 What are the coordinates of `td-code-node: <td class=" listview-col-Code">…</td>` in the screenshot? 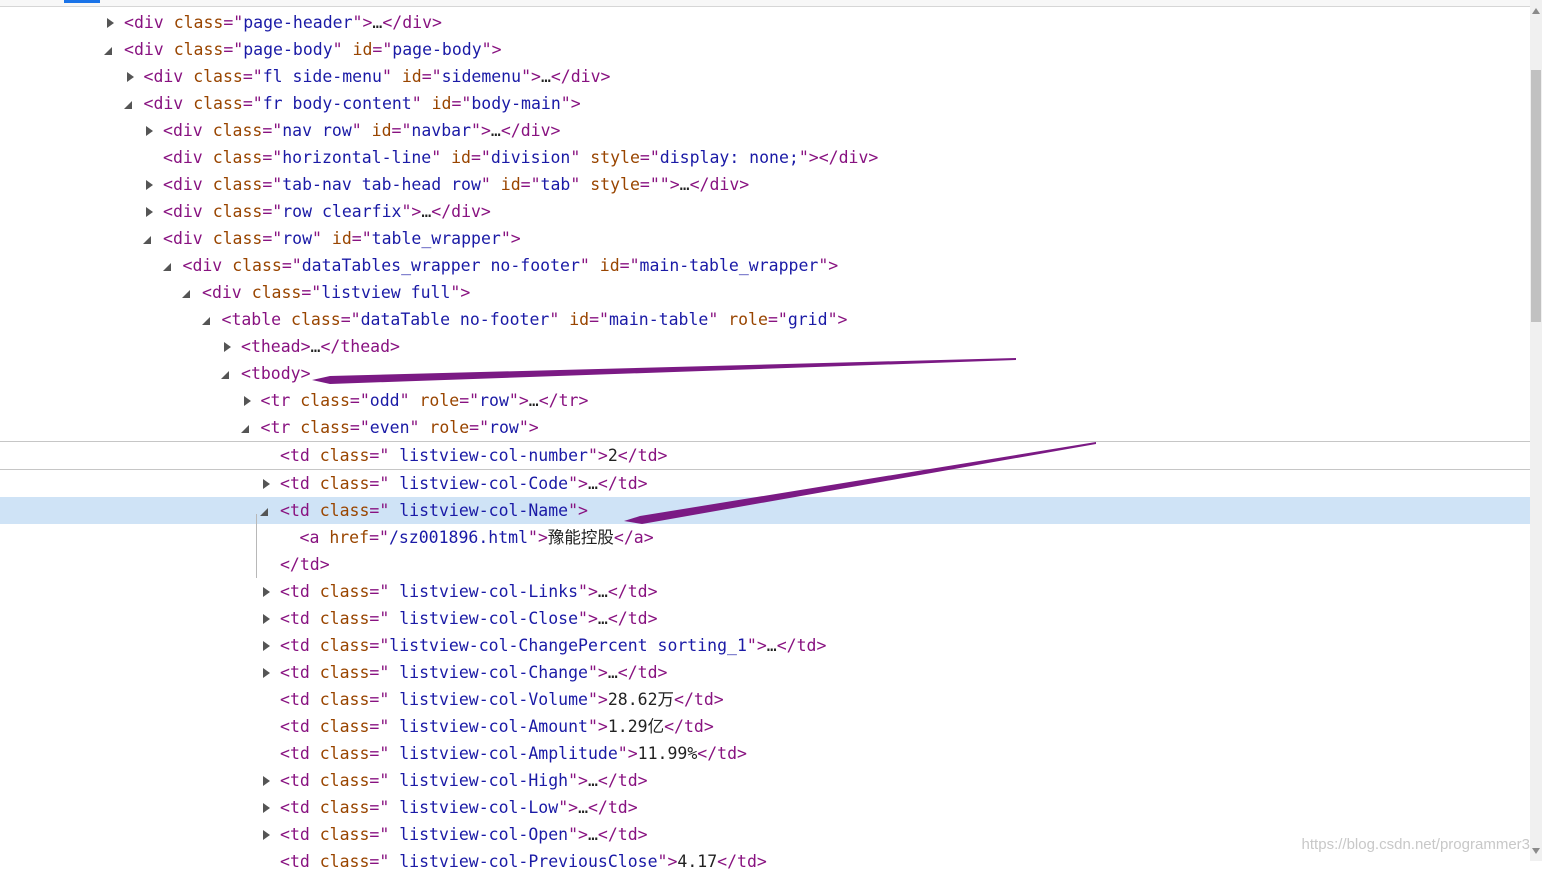 It's located at (765, 483).